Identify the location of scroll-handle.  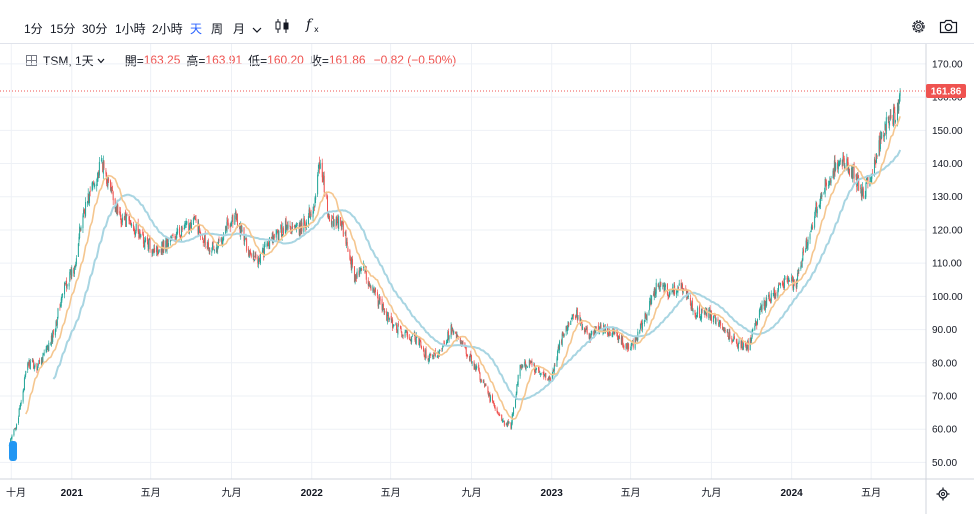
(13, 451).